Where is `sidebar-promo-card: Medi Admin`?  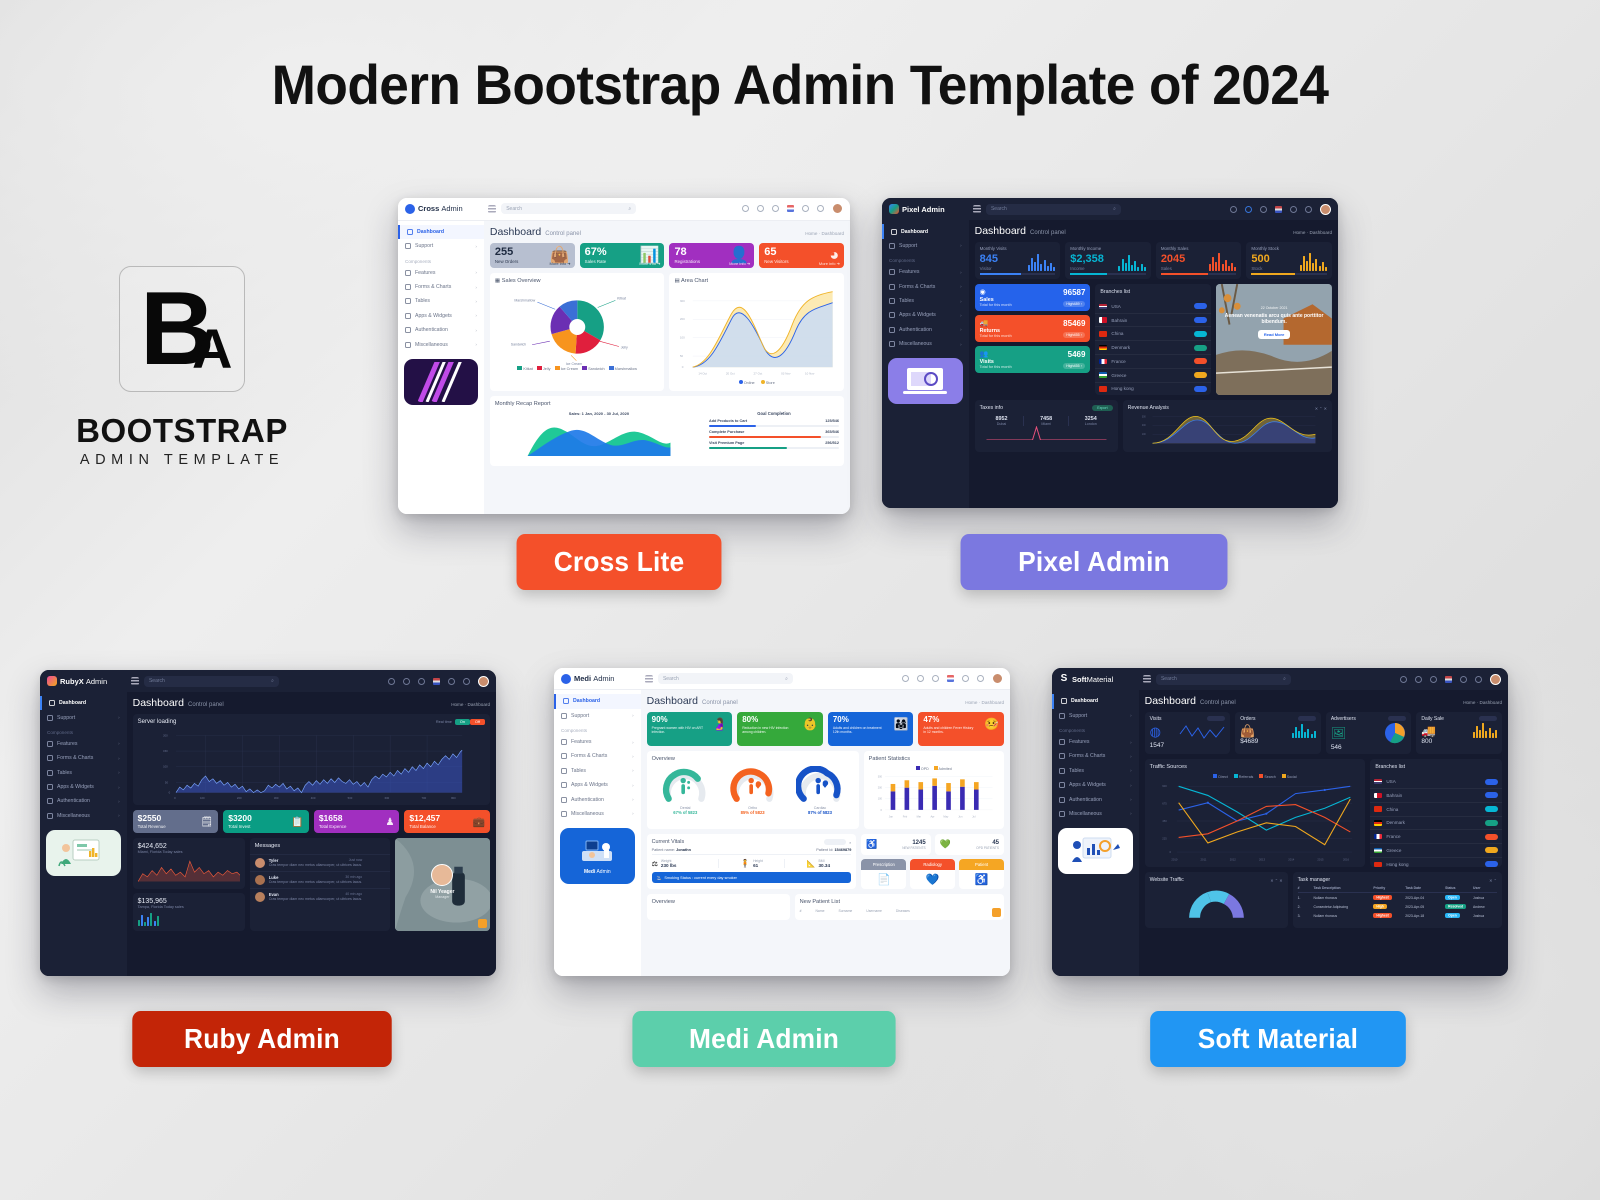
sidebar-promo-card: Medi Admin is located at coordinates (597, 856).